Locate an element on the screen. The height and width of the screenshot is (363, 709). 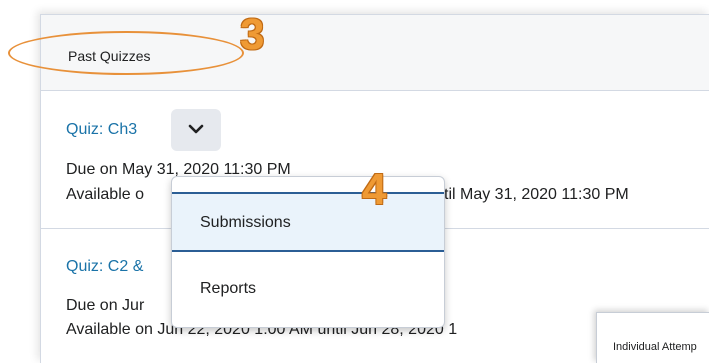
annotation-step-number: 3 is located at coordinates (252, 34).